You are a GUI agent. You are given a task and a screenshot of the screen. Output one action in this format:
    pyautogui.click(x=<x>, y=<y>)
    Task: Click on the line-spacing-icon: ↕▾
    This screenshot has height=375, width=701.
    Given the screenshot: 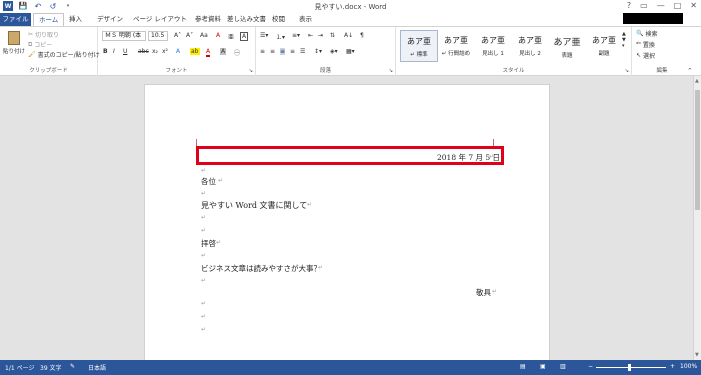 What is the action you would take?
    pyautogui.click(x=318, y=51)
    